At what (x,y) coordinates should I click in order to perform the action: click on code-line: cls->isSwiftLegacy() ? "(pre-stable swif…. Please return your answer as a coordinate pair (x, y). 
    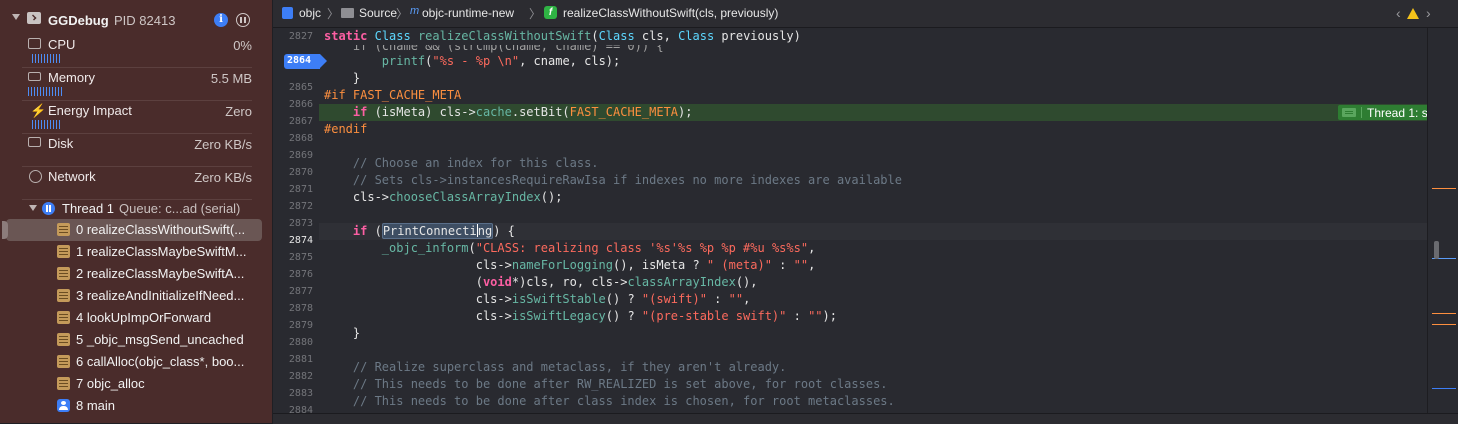
    Looking at the image, I should click on (873, 316).